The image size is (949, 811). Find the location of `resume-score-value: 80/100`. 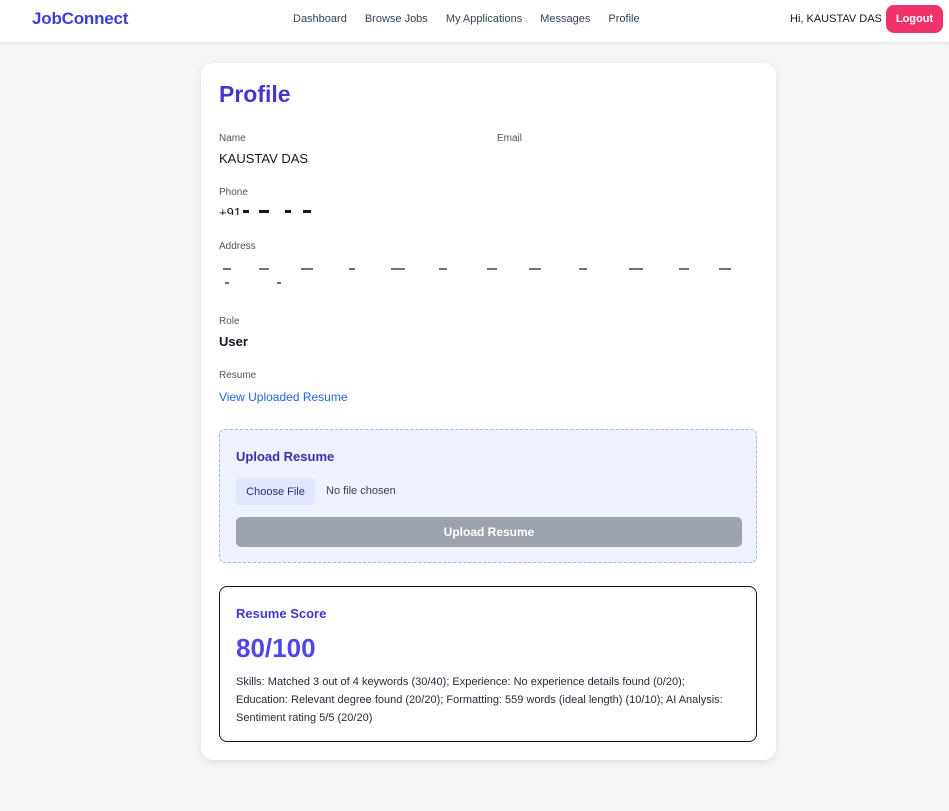

resume-score-value: 80/100 is located at coordinates (276, 648).